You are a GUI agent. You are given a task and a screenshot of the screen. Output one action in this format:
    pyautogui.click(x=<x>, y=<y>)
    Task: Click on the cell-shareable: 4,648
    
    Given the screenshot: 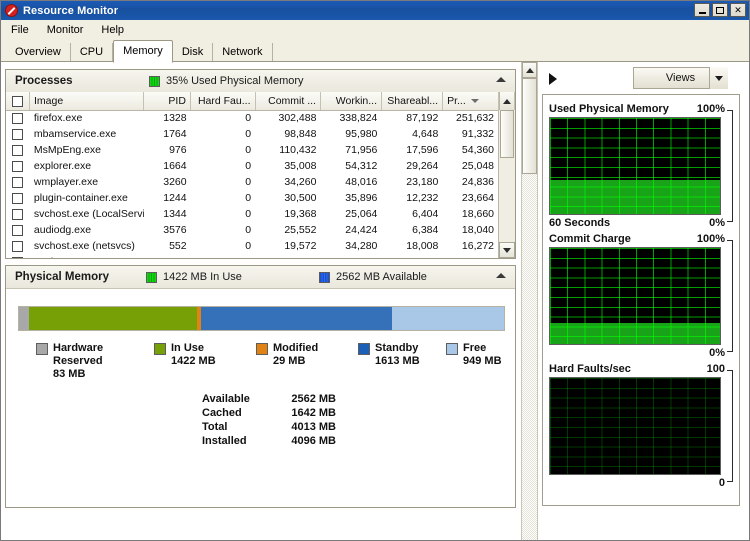 What is the action you would take?
    pyautogui.click(x=425, y=134)
    